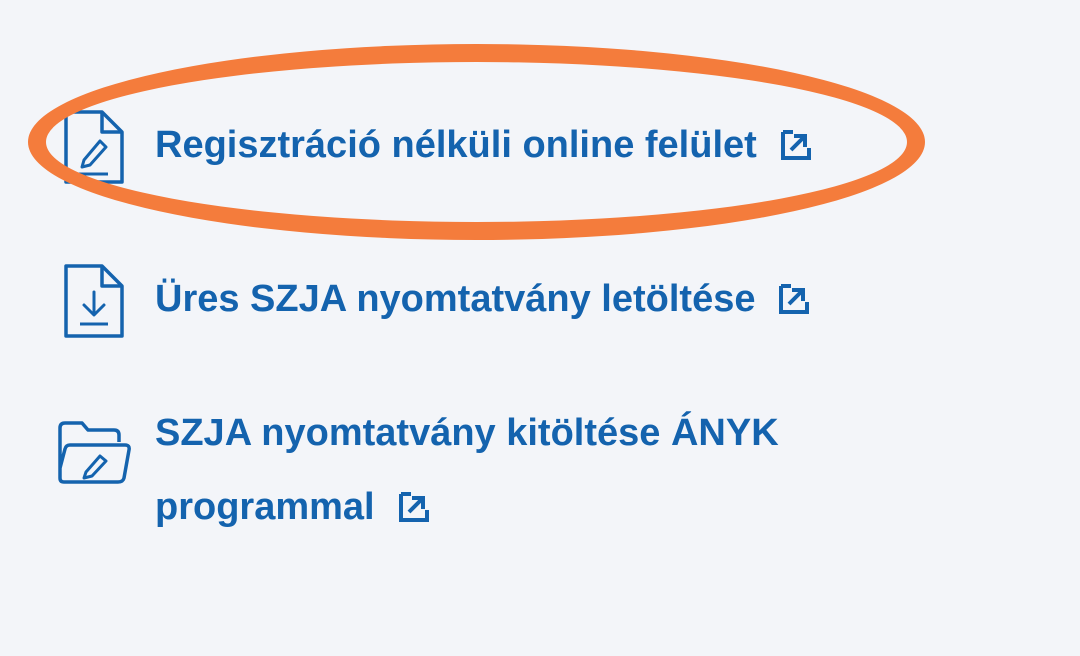 The height and width of the screenshot is (656, 1080). Describe the element at coordinates (94, 452) in the screenshot. I see `folder-edit-icon` at that location.